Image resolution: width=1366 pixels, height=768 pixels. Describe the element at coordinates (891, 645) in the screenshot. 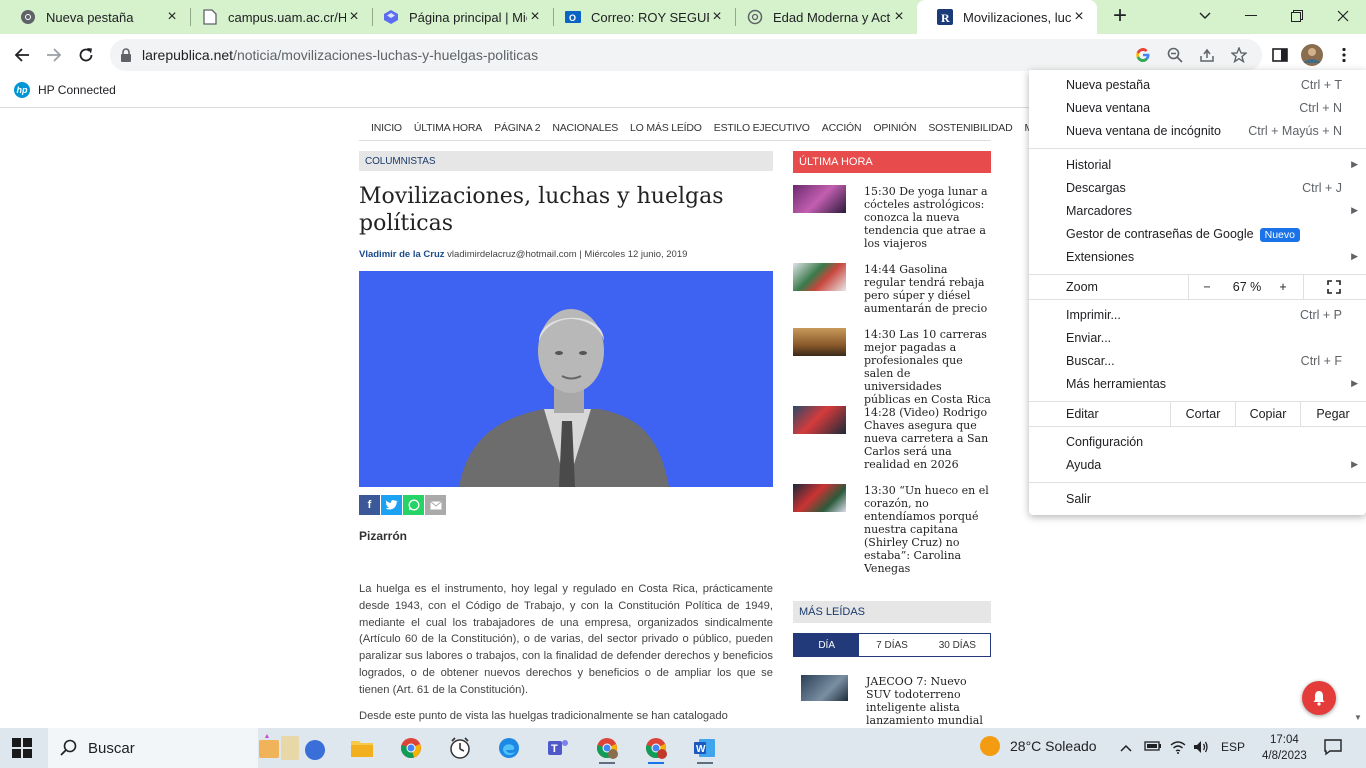

I see `tab-7-dias: 7 DÍAS` at that location.